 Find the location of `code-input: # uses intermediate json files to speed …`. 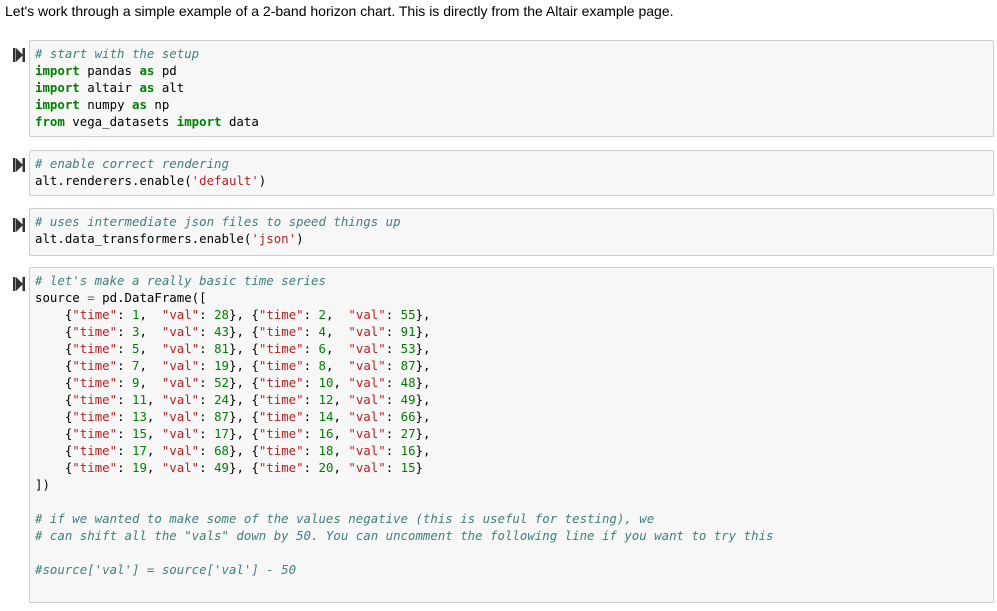

code-input: # uses intermediate json files to speed … is located at coordinates (511, 232).